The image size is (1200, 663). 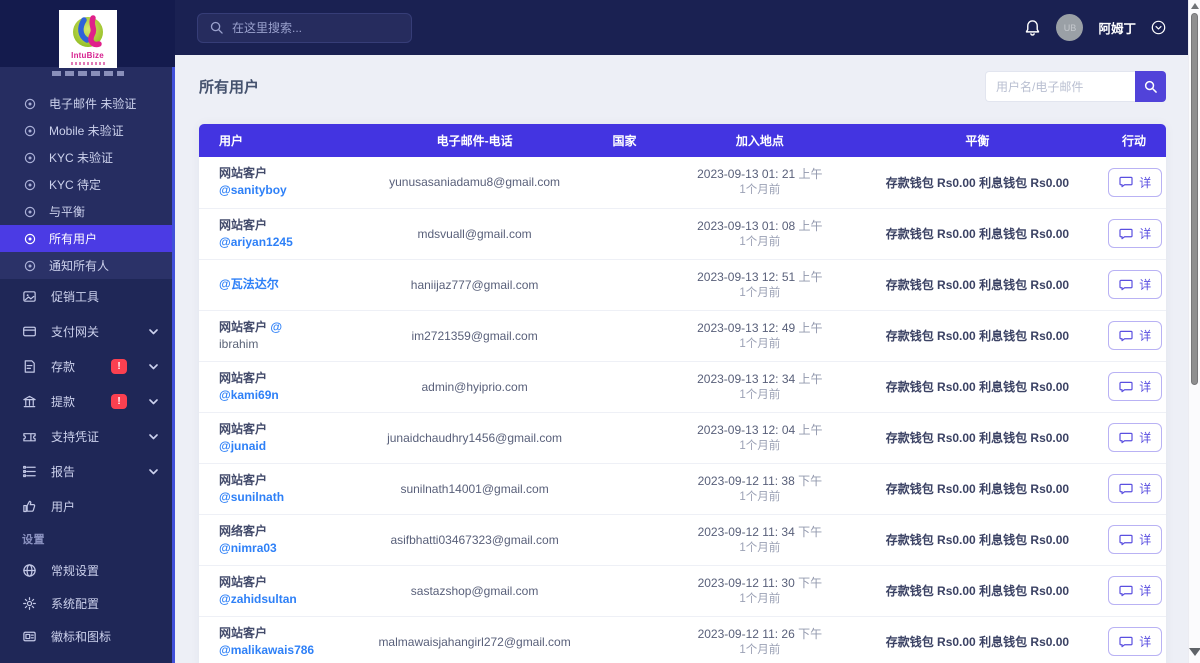 What do you see at coordinates (29, 603) in the screenshot?
I see `gear-icon` at bounding box center [29, 603].